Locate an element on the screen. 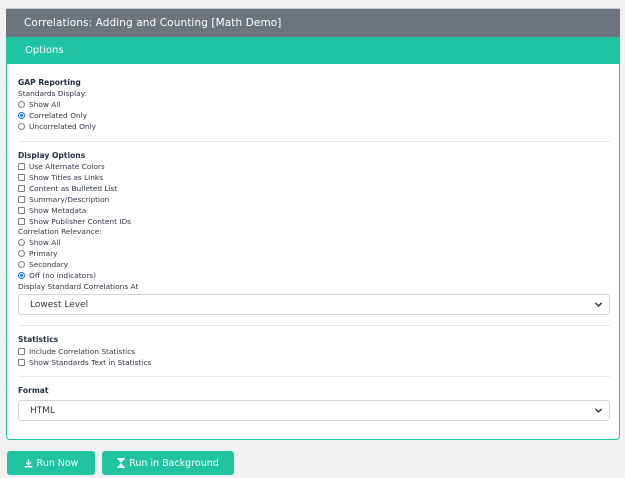 Image resolution: width=625 pixels, height=478 pixels. relevance-primary-radio: Primary is located at coordinates (38, 253).